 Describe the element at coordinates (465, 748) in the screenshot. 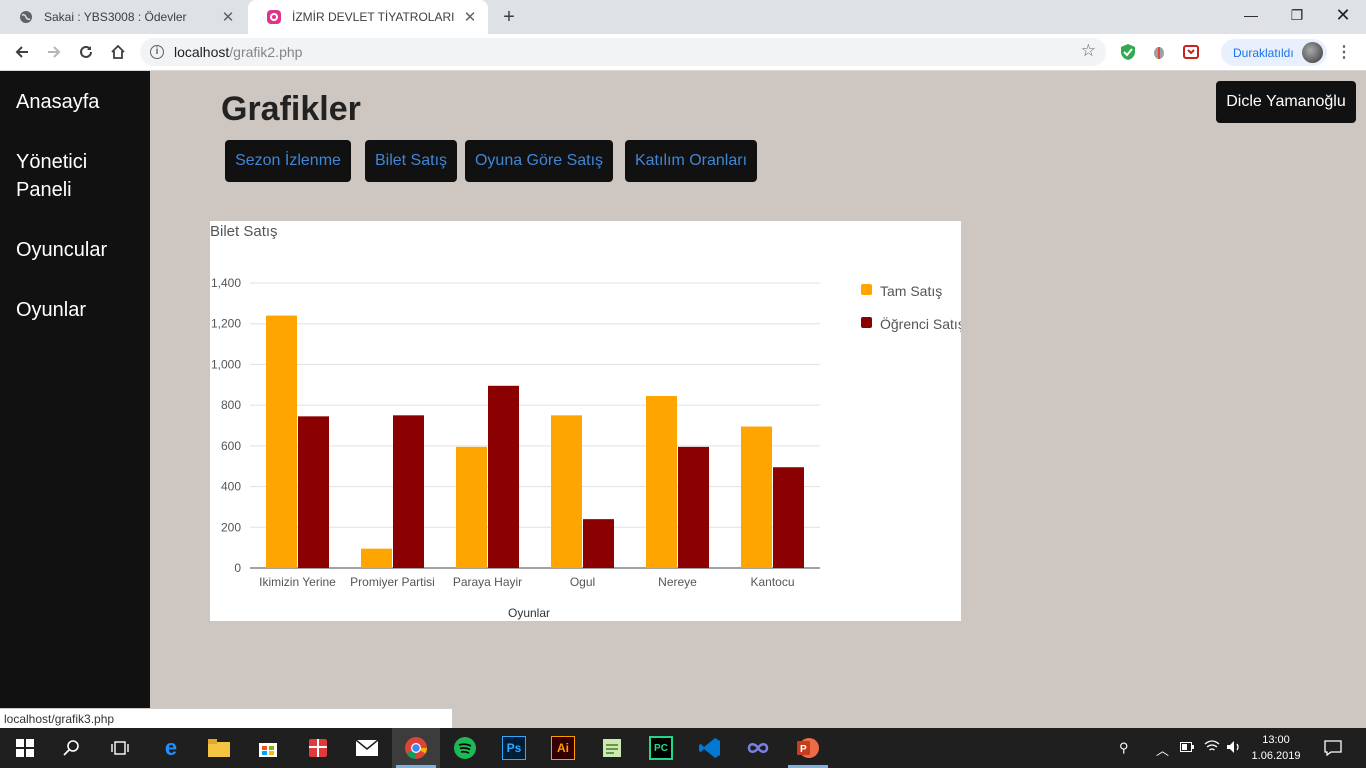

I see `spotify-icon` at that location.